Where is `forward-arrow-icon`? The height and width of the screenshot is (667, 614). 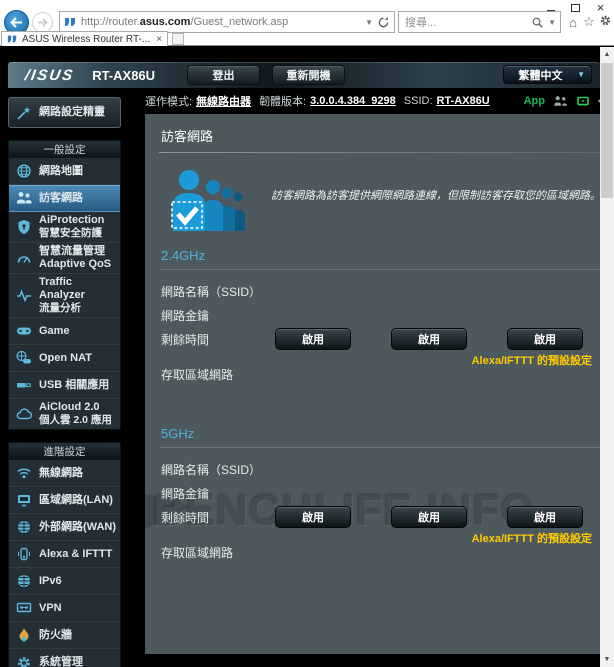 forward-arrow-icon is located at coordinates (43, 22).